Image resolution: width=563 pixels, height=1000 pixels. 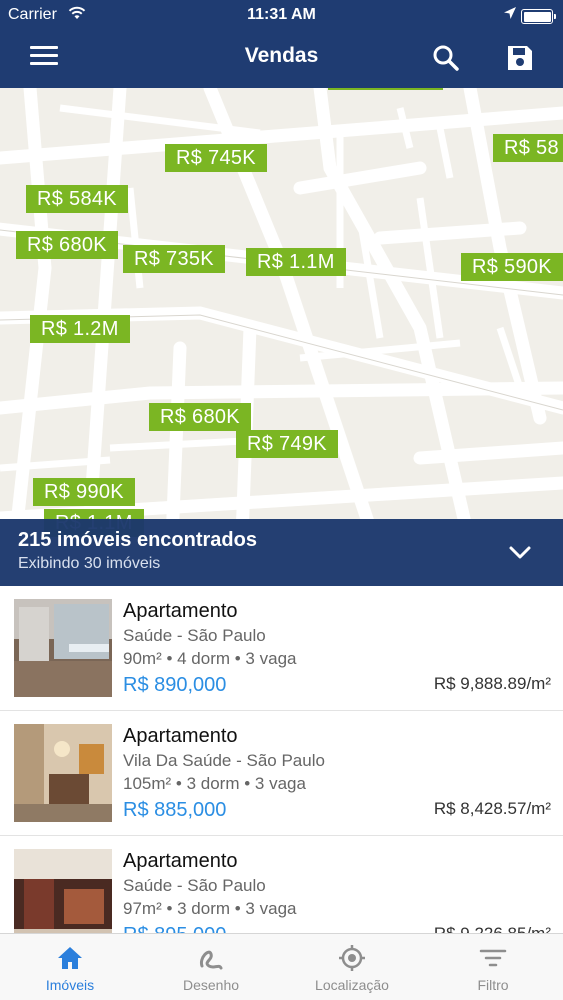 I want to click on listing-specs: 90m² • 4 dorm • 3 vaga, so click(x=210, y=658).